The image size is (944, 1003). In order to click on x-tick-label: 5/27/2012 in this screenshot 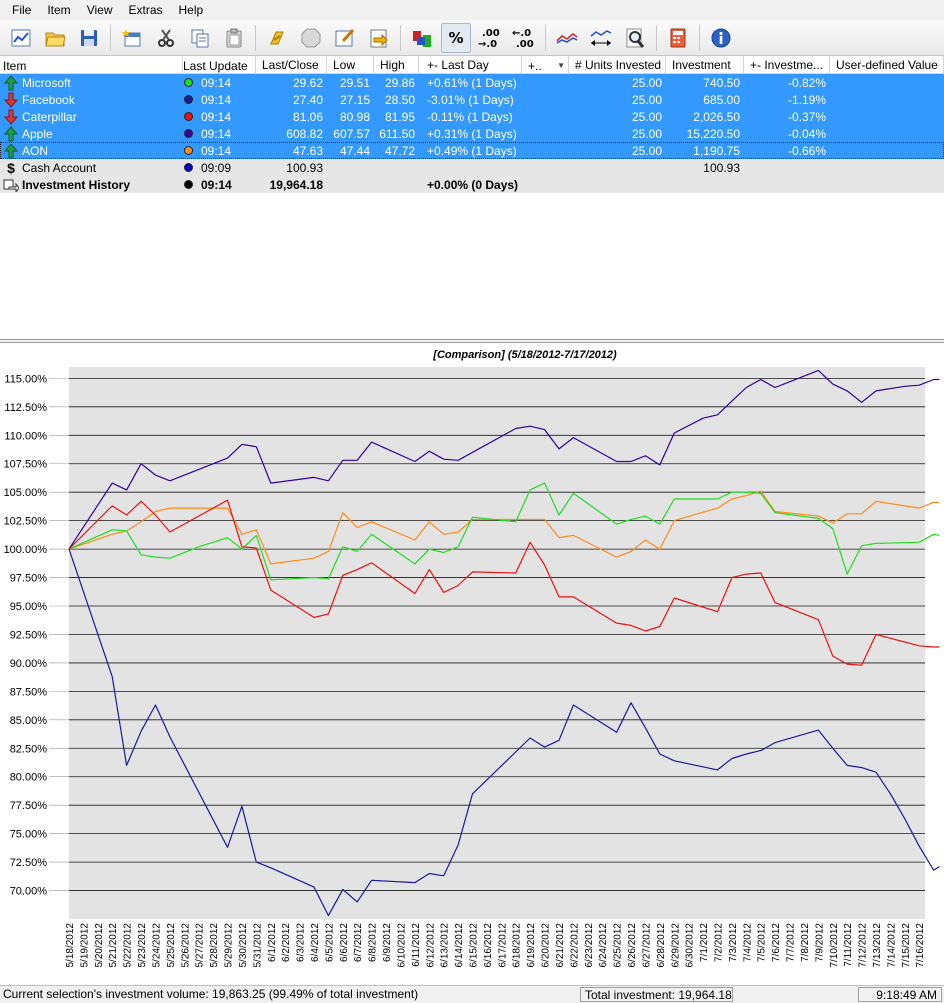, I will do `click(200, 945)`.